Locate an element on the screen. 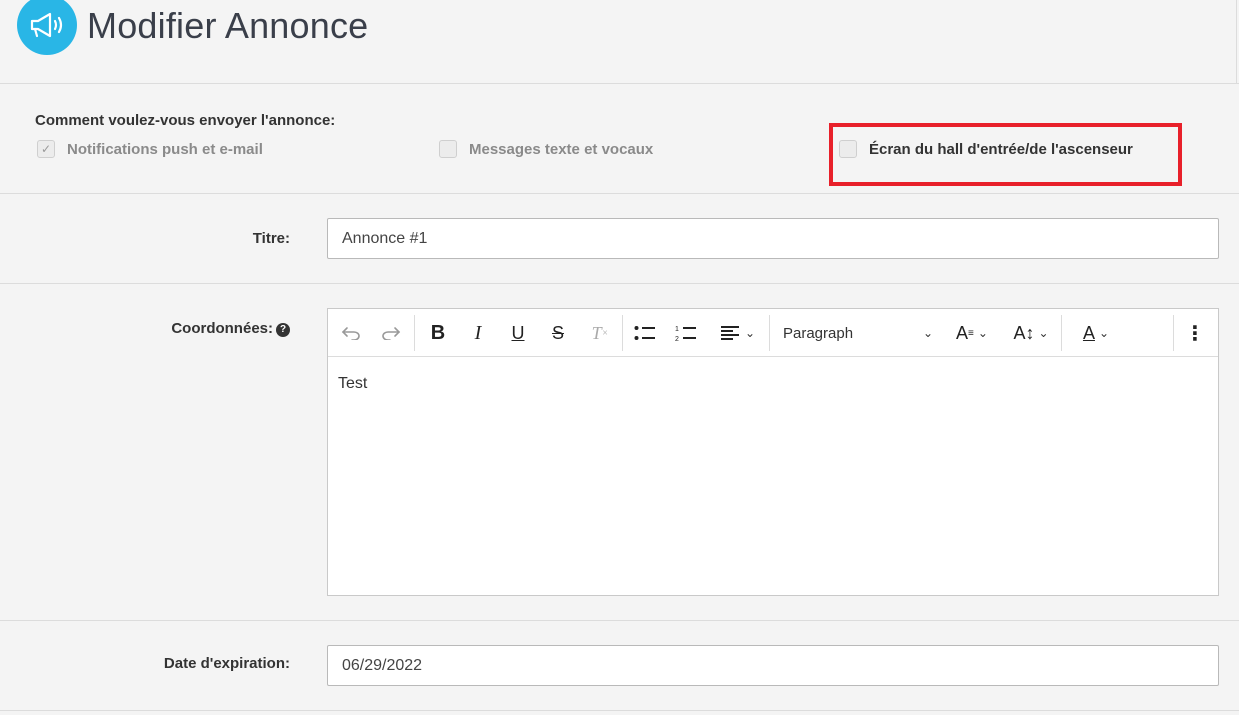  block-format-value: Paragraph is located at coordinates (818, 333).